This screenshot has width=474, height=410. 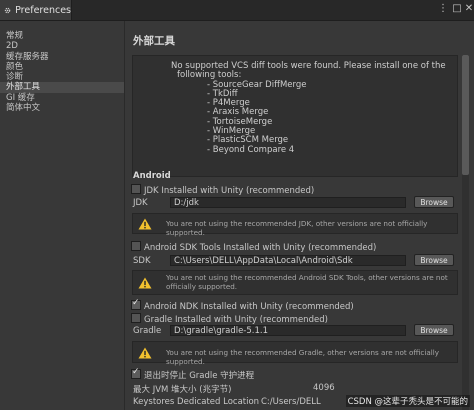 What do you see at coordinates (152, 176) in the screenshot?
I see `android-header: Android` at bounding box center [152, 176].